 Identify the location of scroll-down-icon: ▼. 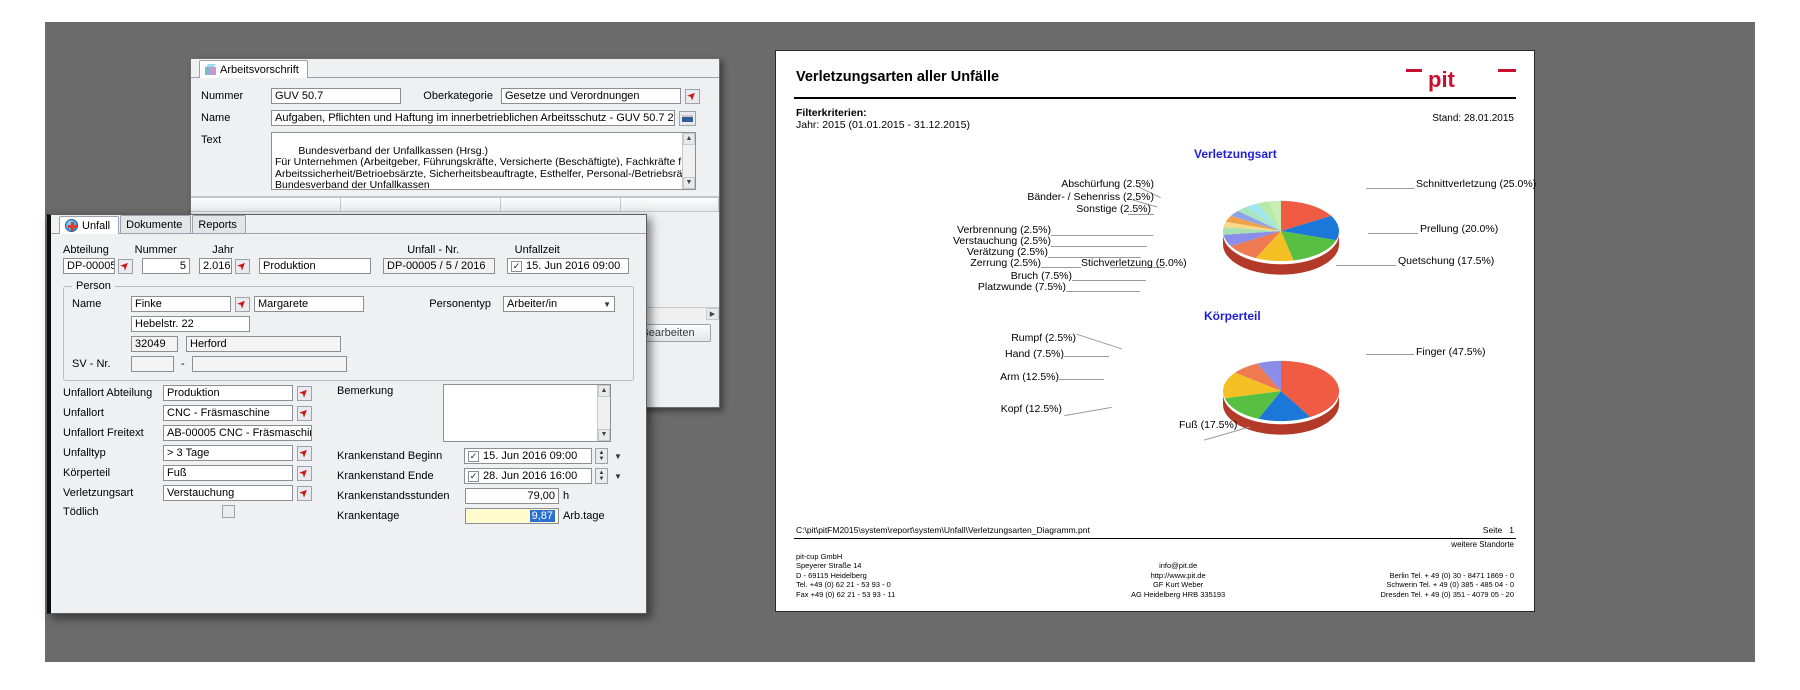
(689, 183).